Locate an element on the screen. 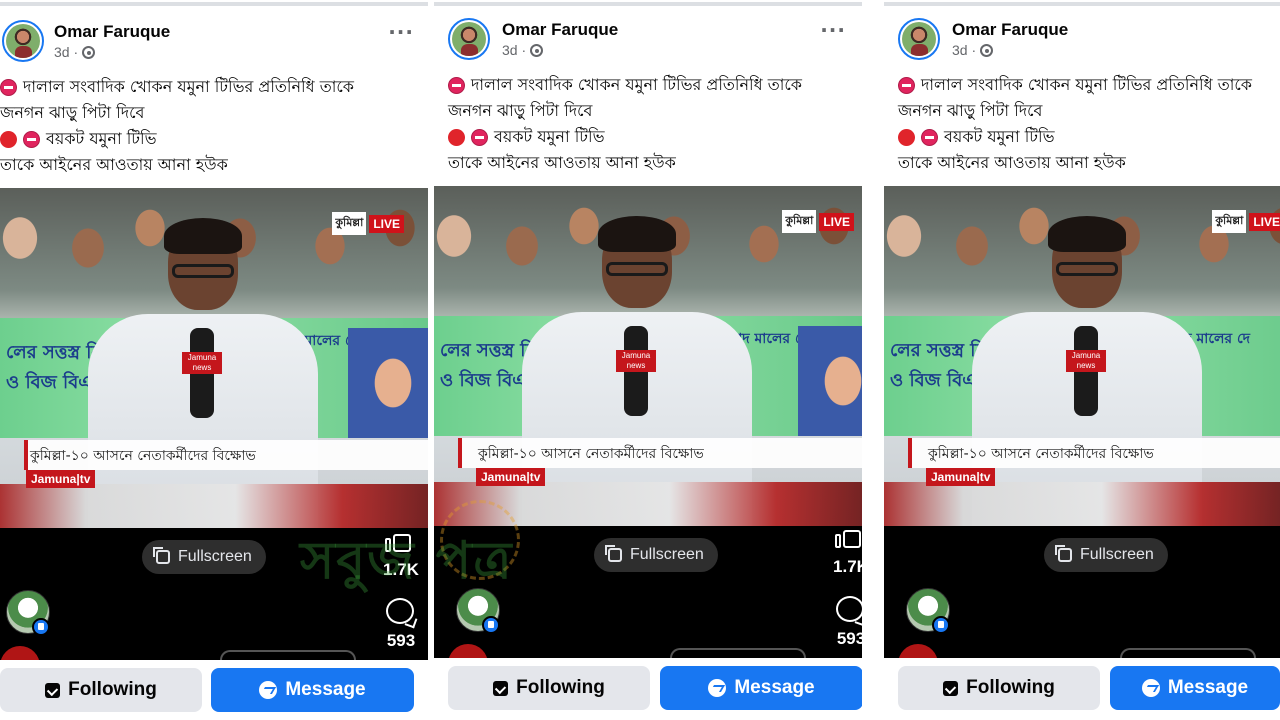 This screenshot has width=1280, height=720. reporter-figure: Jamuna news is located at coordinates (203, 373).